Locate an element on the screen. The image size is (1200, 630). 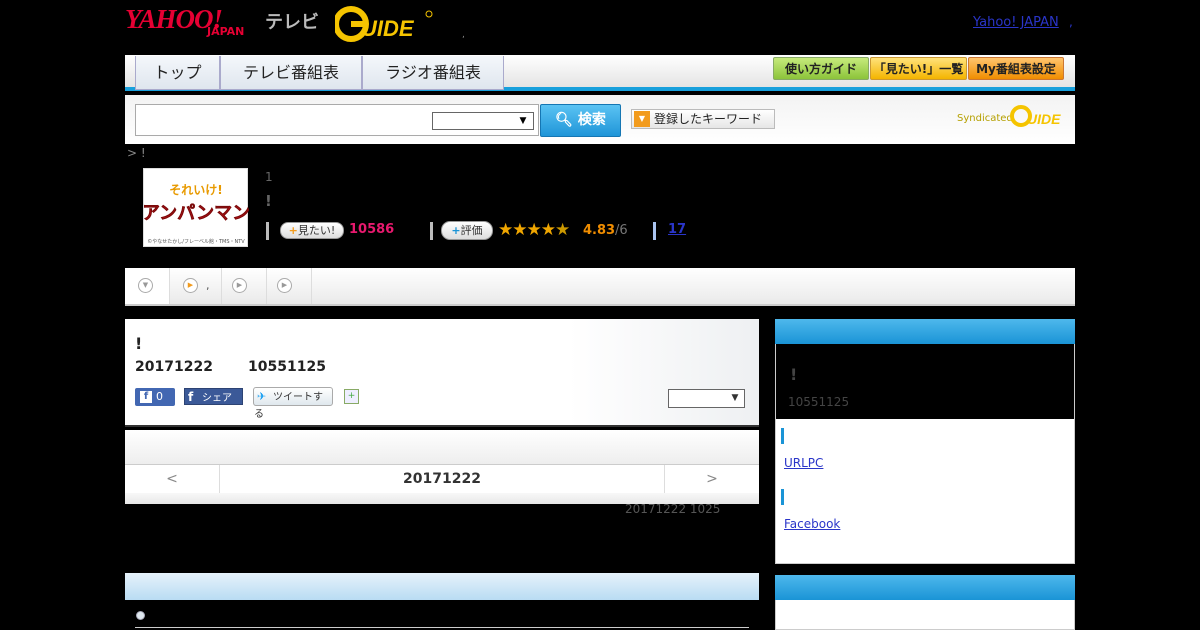
add-calendar-icon: + is located at coordinates (351, 396).